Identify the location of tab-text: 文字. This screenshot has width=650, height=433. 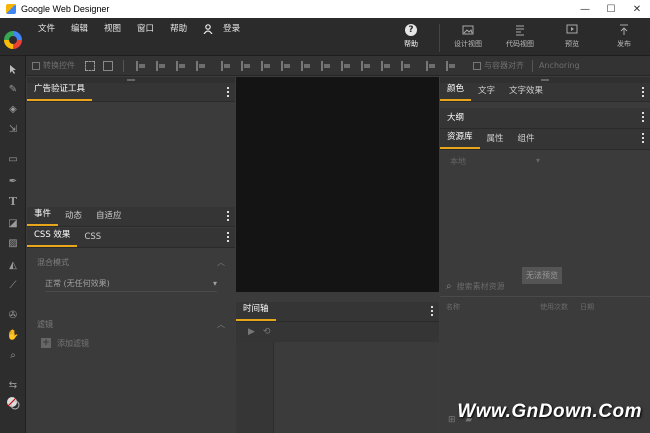
(486, 93).